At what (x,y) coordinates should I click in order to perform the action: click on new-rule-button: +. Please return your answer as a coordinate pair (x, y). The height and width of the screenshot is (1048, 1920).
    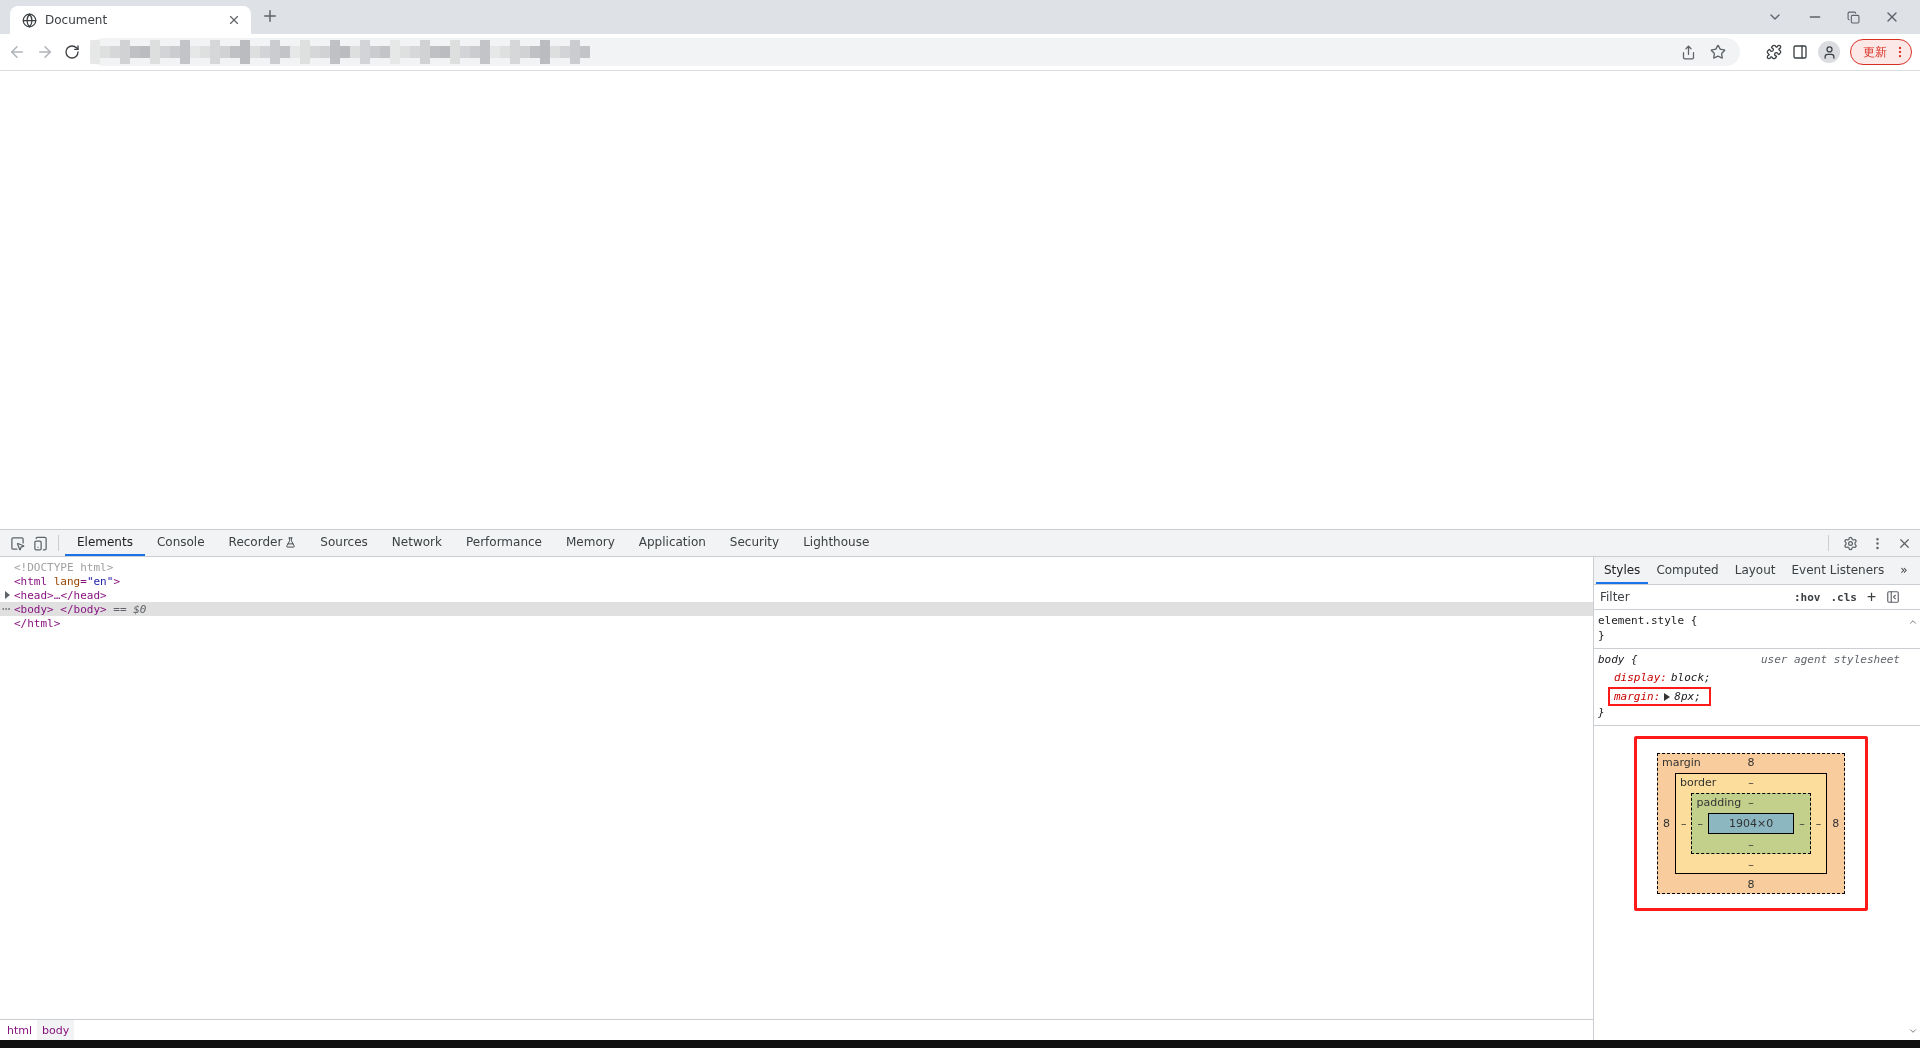
    Looking at the image, I should click on (1871, 597).